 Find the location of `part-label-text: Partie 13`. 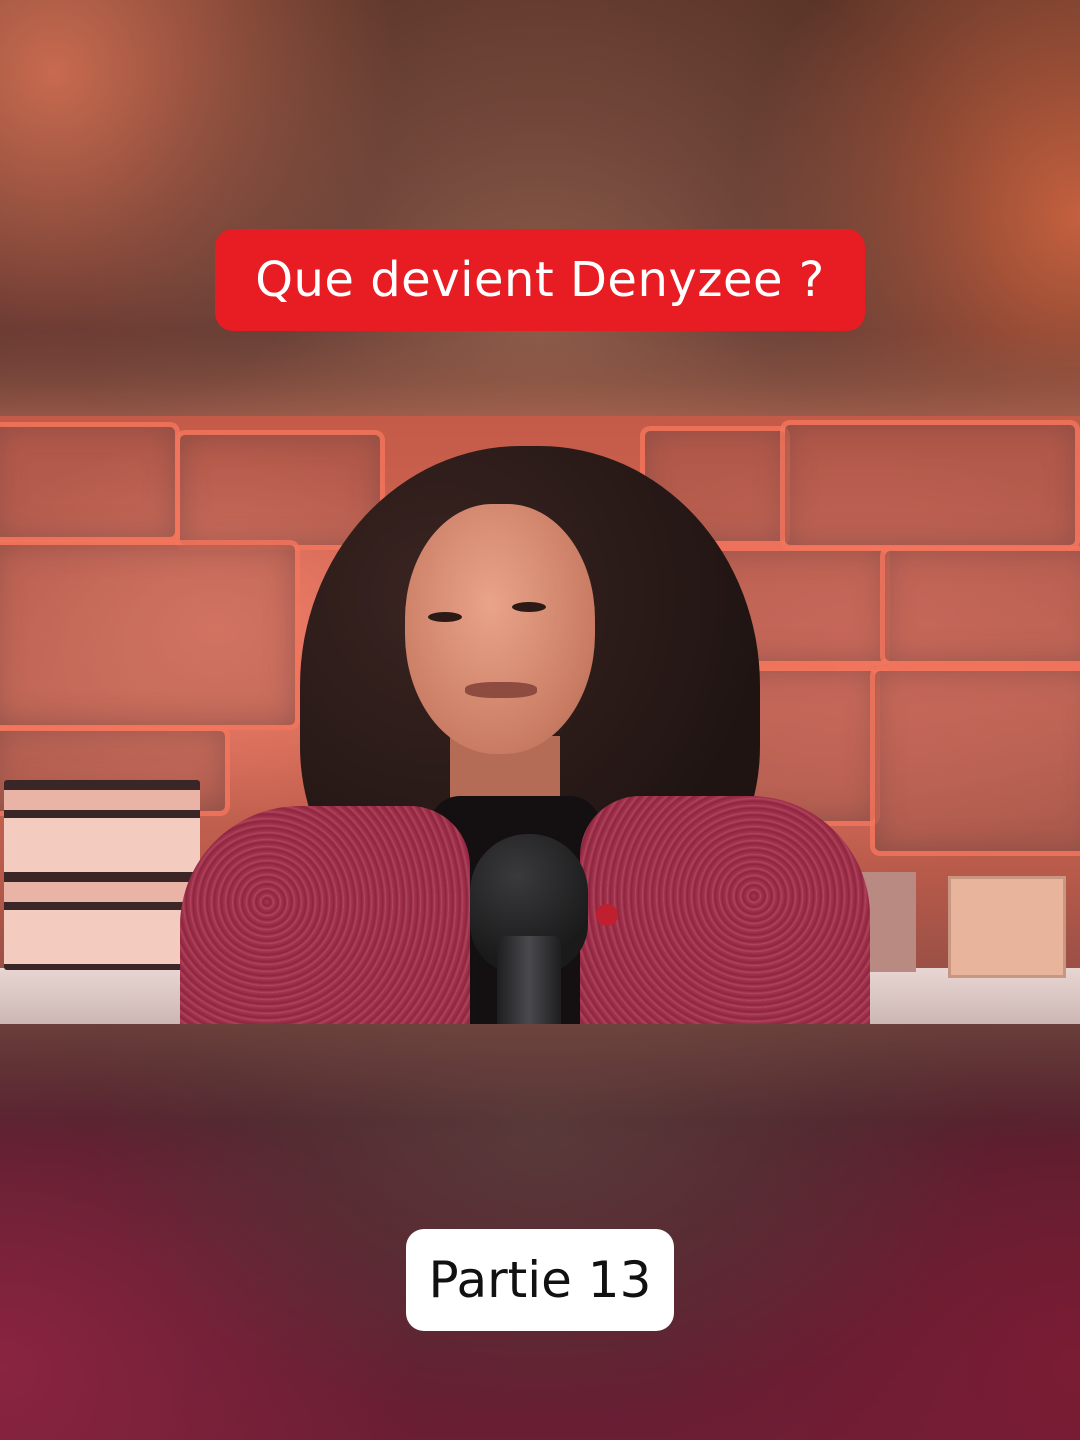

part-label-text: Partie 13 is located at coordinates (540, 1280).